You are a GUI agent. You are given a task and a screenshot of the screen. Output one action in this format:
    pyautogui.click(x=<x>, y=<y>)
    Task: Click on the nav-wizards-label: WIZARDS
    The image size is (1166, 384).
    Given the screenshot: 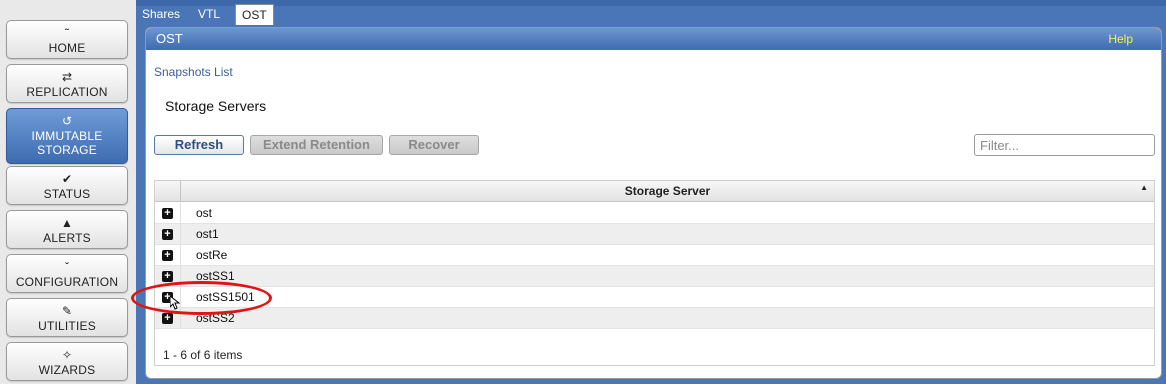 What is the action you would take?
    pyautogui.click(x=67, y=370)
    